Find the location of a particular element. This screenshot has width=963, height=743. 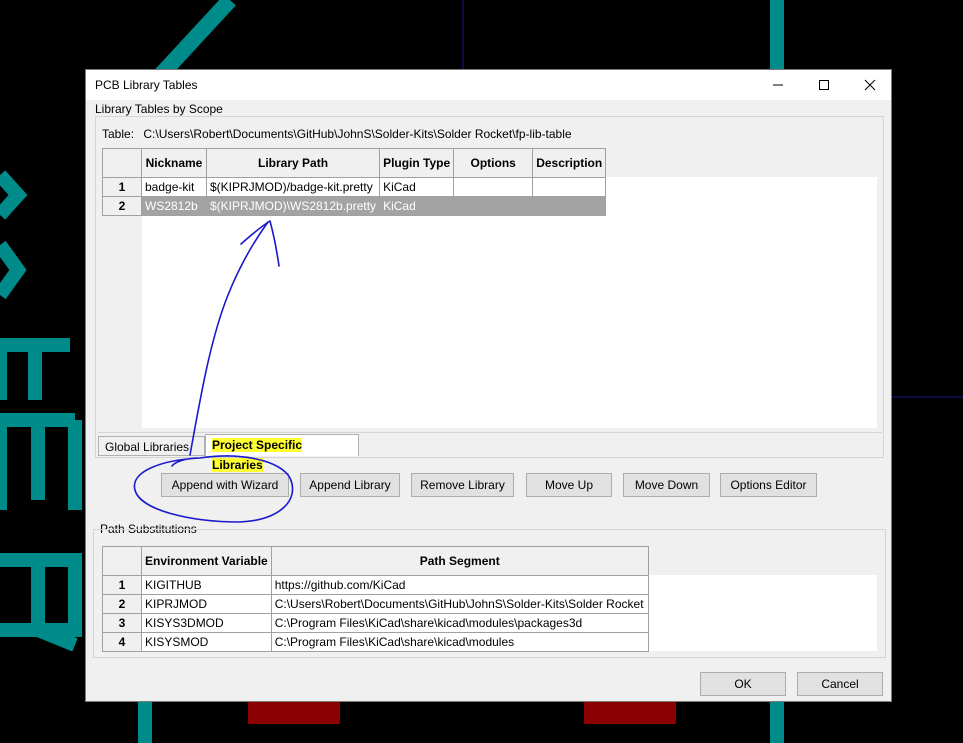

cell-nickname: WS2812b is located at coordinates (174, 206).